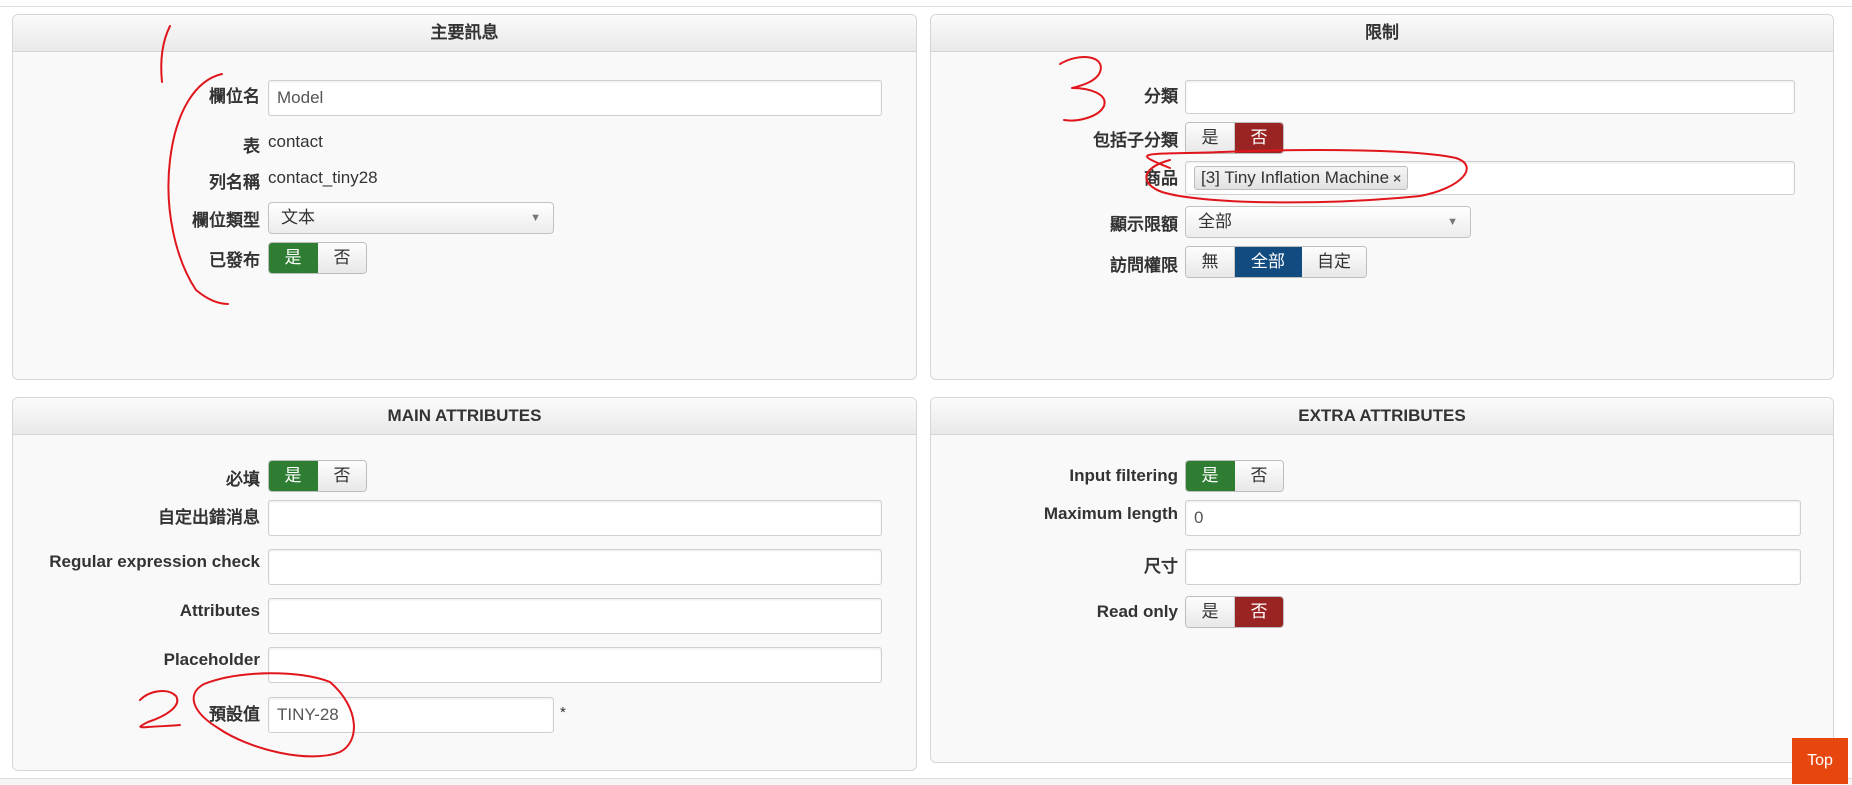  What do you see at coordinates (234, 714) in the screenshot?
I see `default-value-label: 預設值` at bounding box center [234, 714].